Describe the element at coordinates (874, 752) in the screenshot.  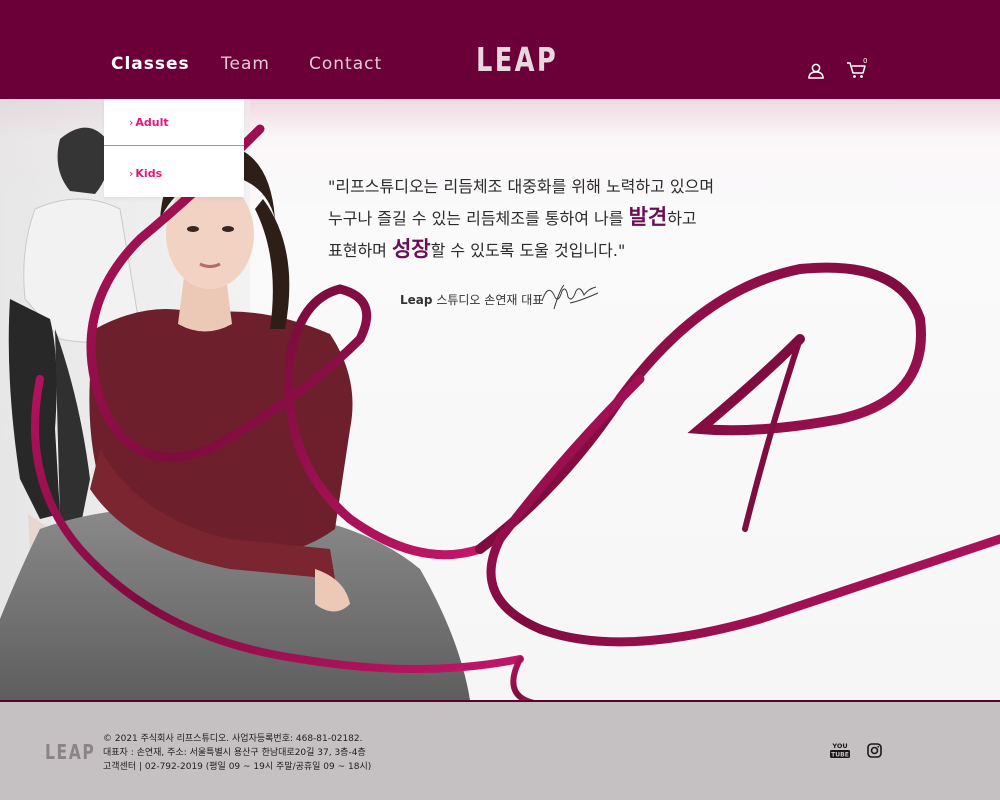
I see `instagram-icon` at that location.